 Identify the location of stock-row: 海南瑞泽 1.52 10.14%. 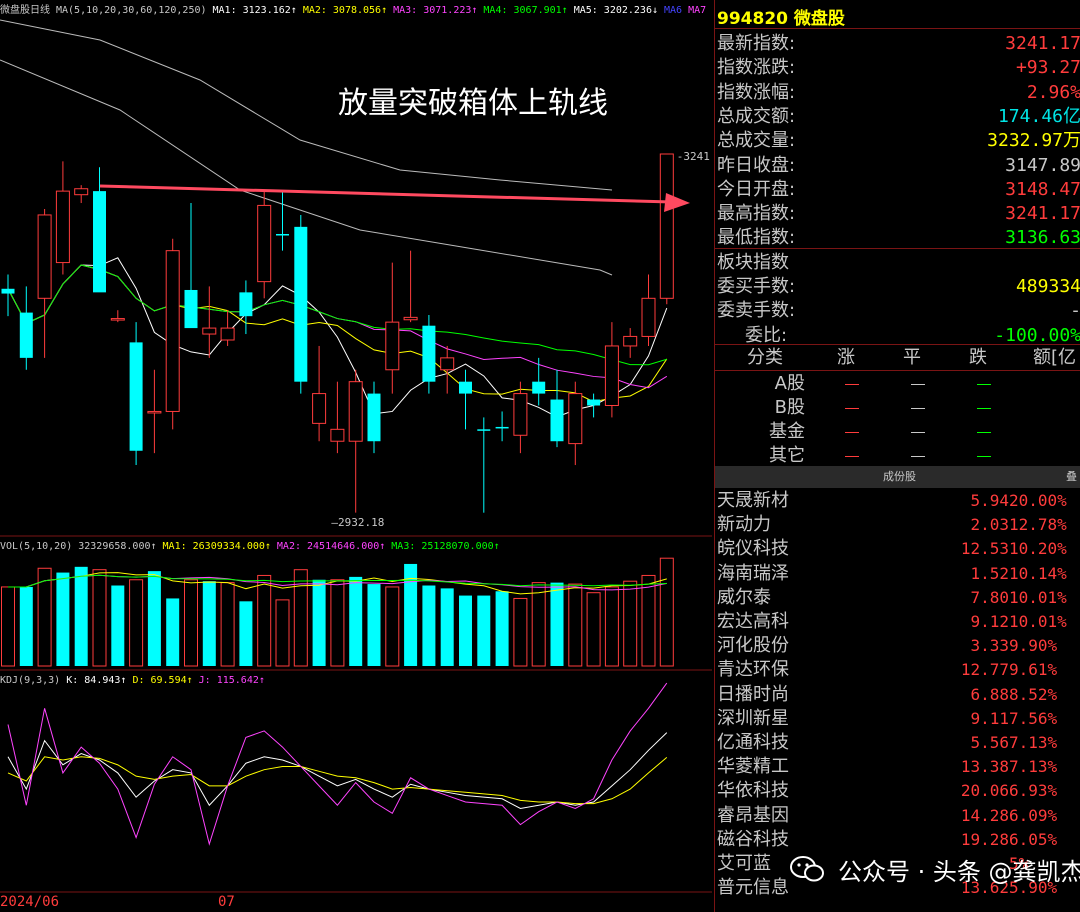
(897, 574).